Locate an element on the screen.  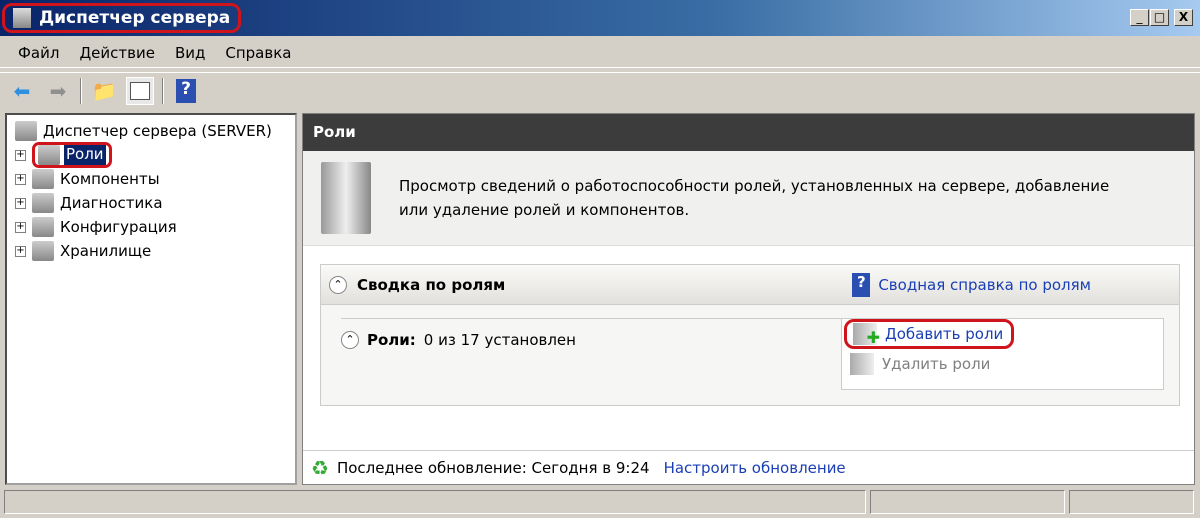
add-roles-icon: ✚ is located at coordinates (866, 335).